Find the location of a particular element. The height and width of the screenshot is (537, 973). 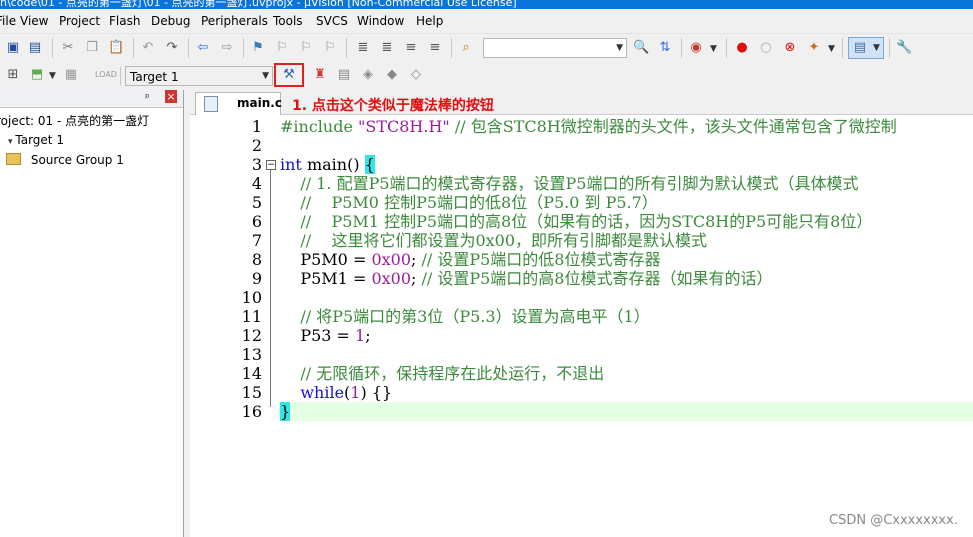

line-number: 6 is located at coordinates (256, 221).